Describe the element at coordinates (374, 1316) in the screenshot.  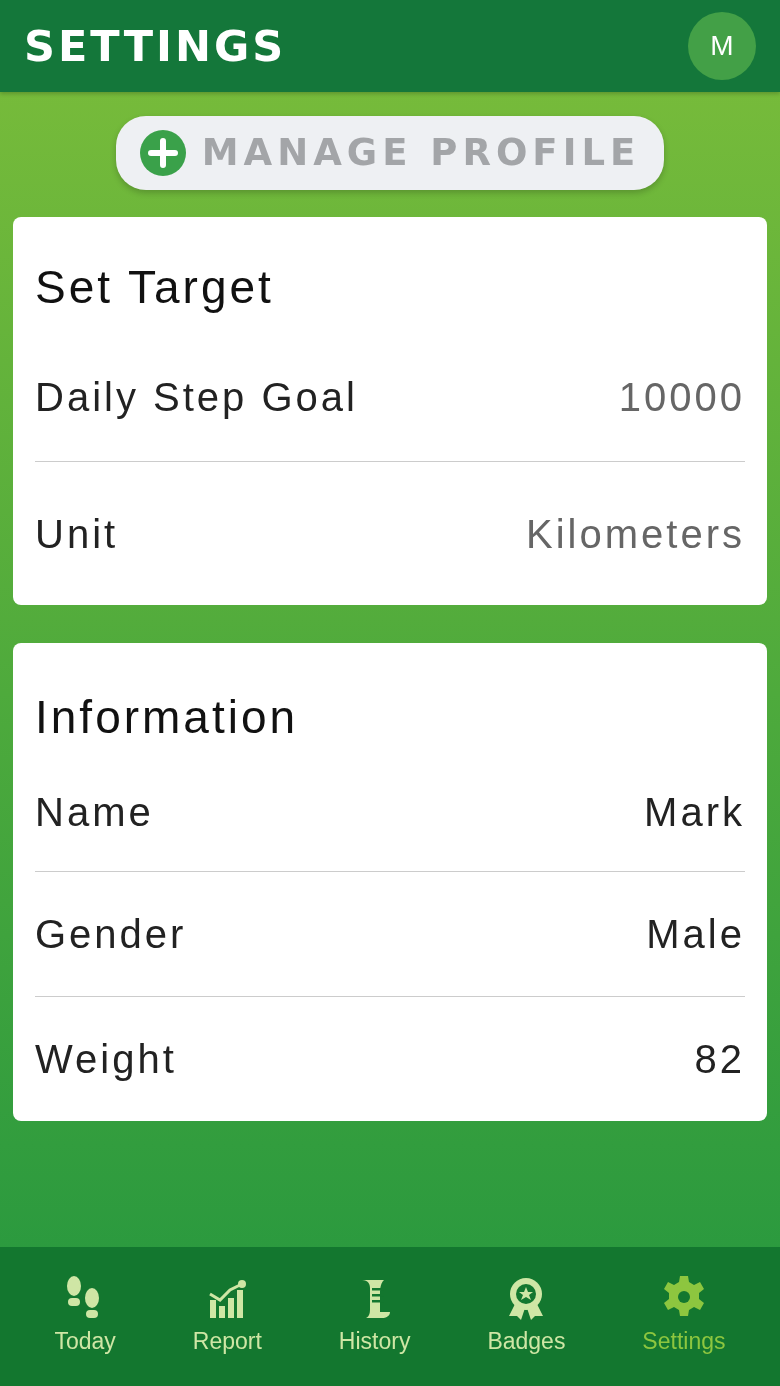
I see `nav-tab: History` at that location.